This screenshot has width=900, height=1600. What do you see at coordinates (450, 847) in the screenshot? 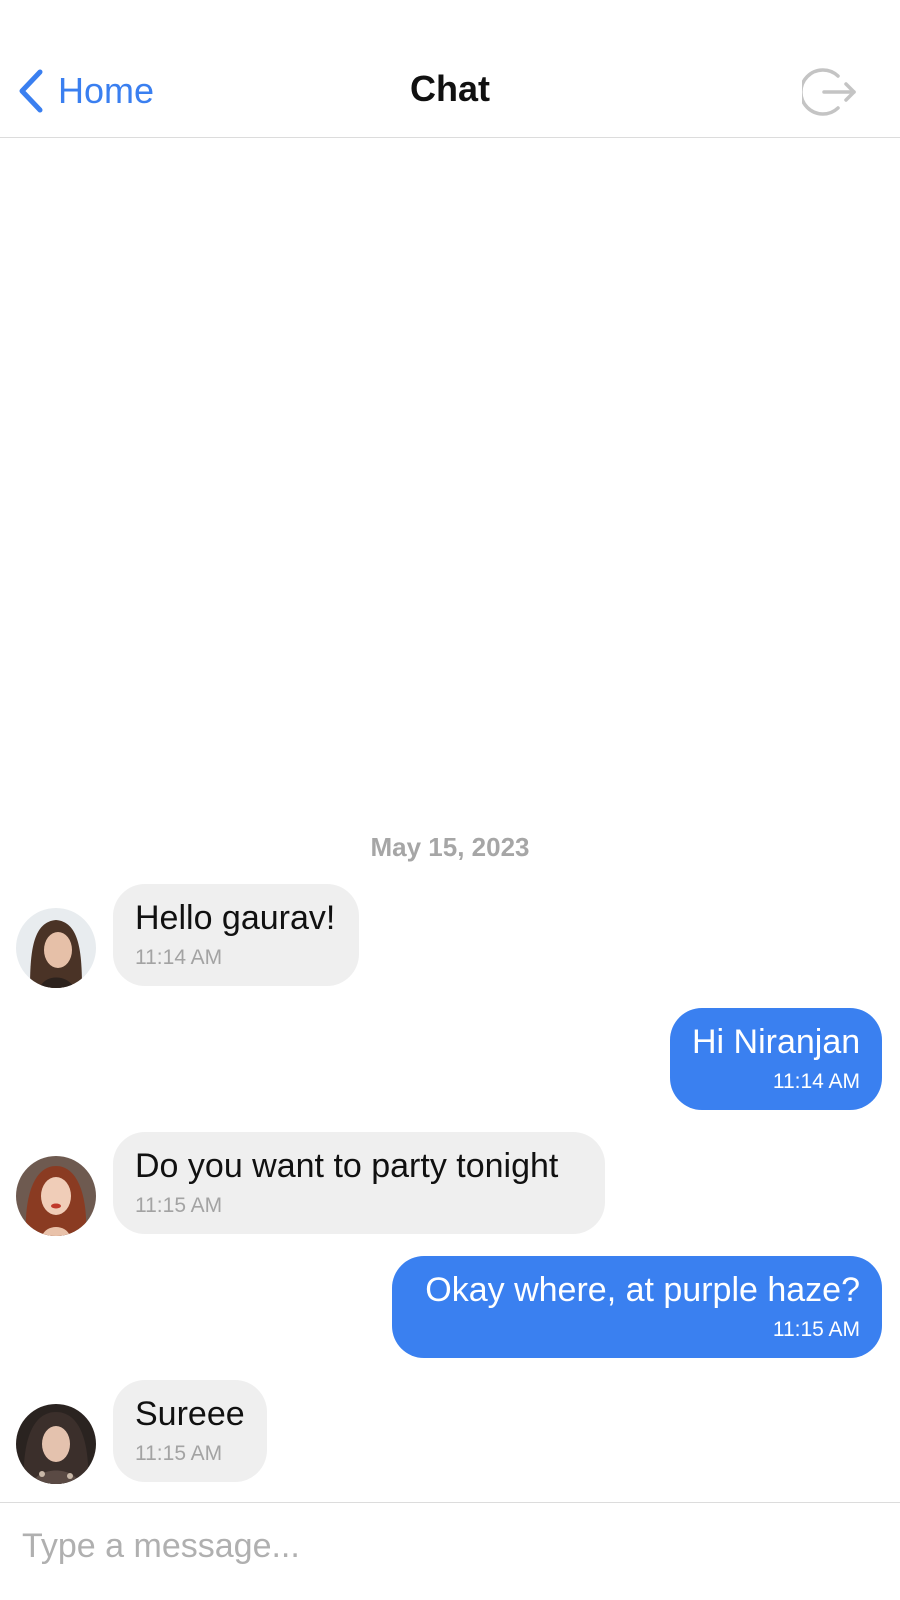
I see `date-separator: May 15, 2023` at bounding box center [450, 847].